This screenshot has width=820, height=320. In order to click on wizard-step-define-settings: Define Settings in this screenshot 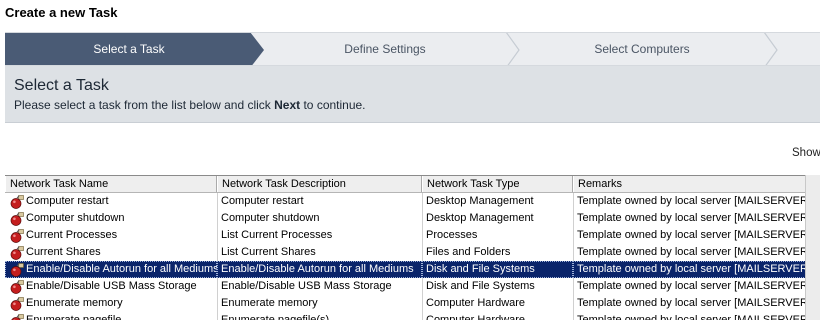, I will do `click(385, 49)`.